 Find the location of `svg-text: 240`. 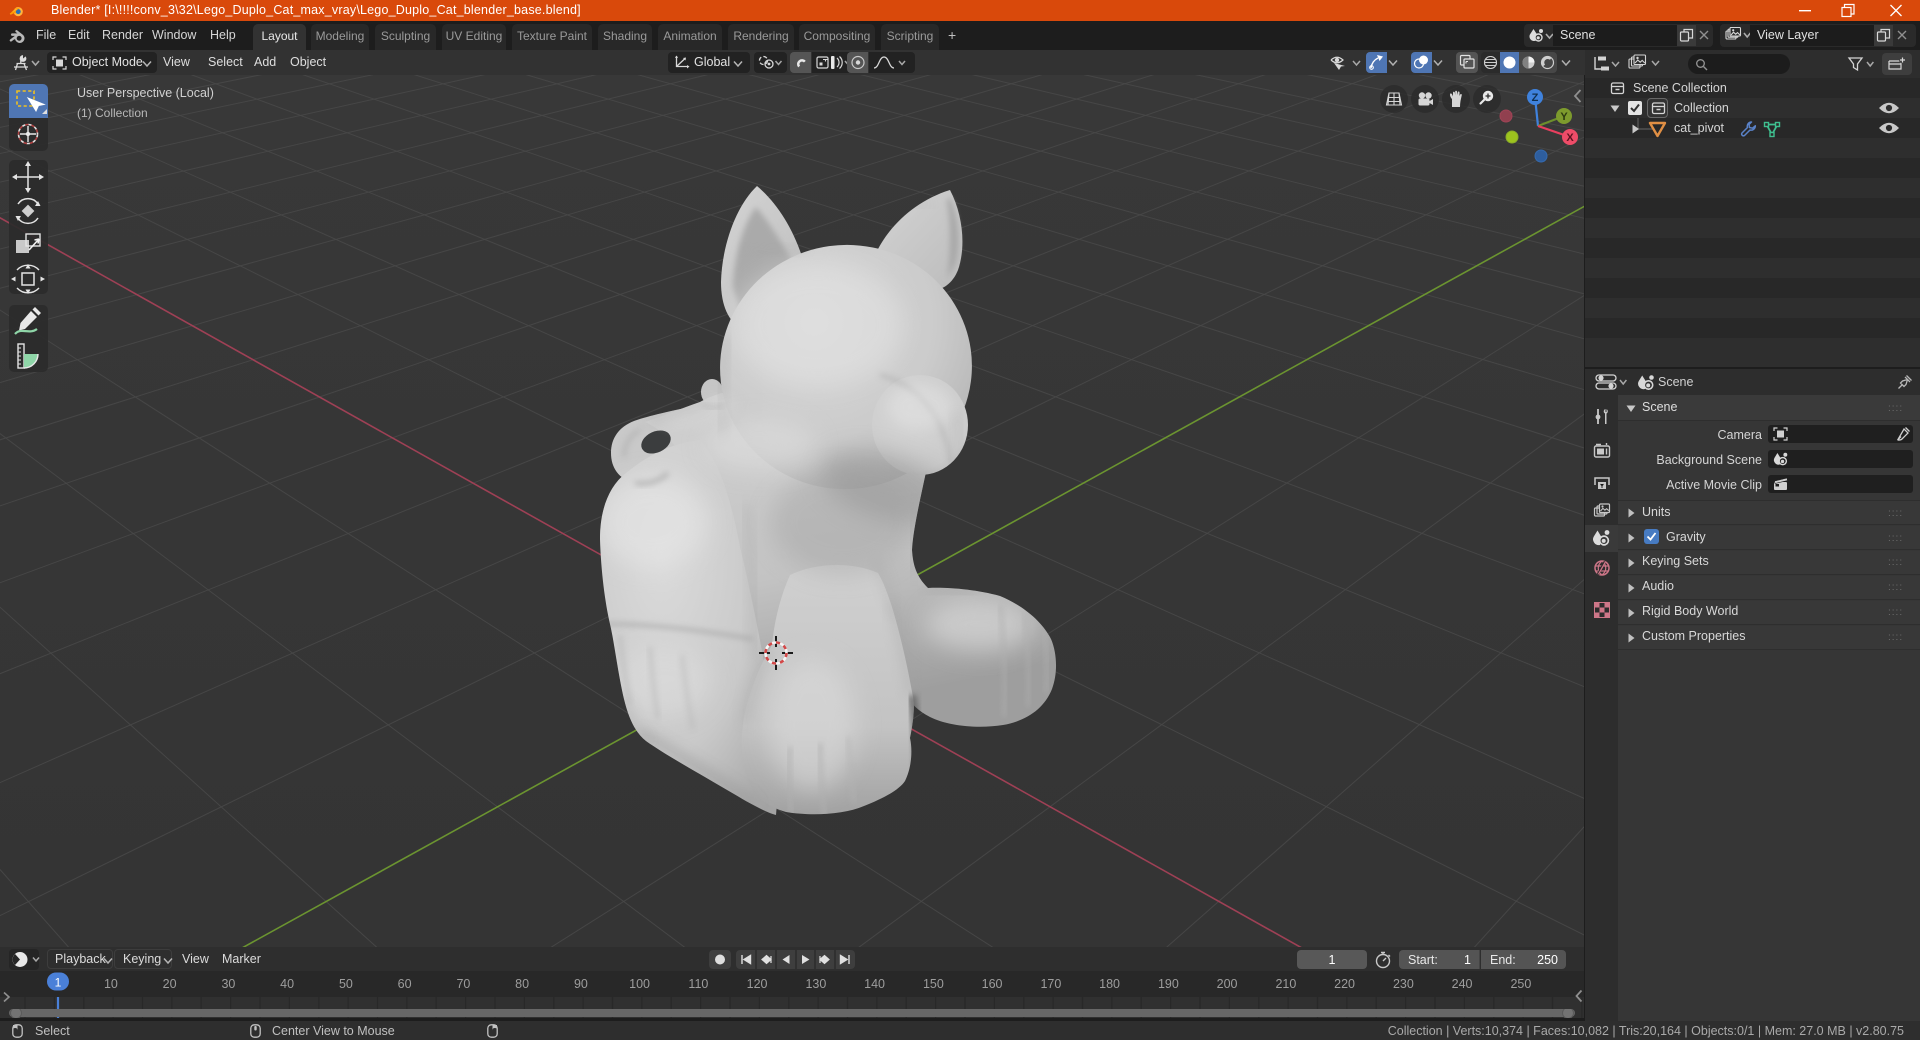

svg-text: 240 is located at coordinates (1462, 984).